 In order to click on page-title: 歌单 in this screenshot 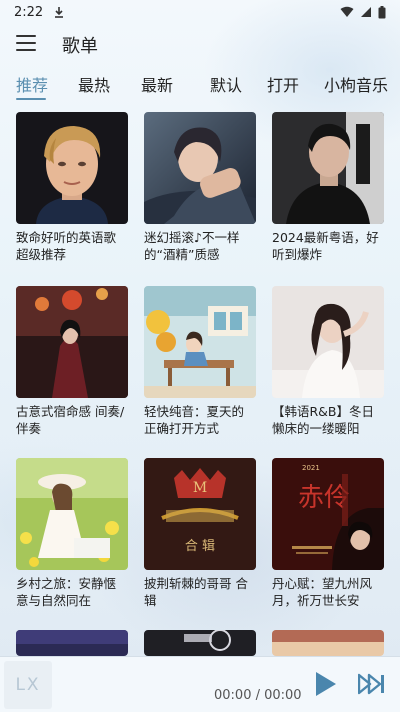, I will do `click(80, 46)`.